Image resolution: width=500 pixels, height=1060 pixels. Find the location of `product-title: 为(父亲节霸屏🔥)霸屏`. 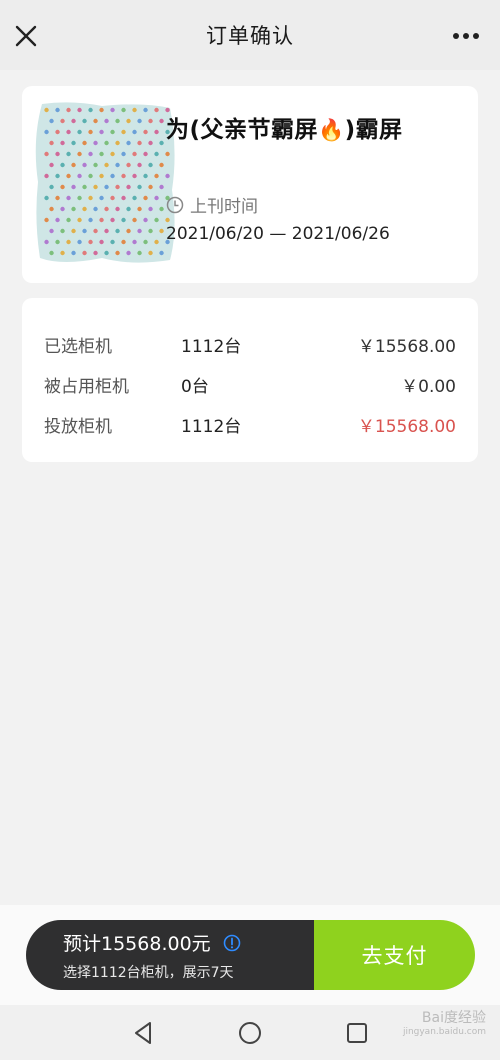

product-title: 为(父亲节霸屏🔥)霸屏 is located at coordinates (284, 127).